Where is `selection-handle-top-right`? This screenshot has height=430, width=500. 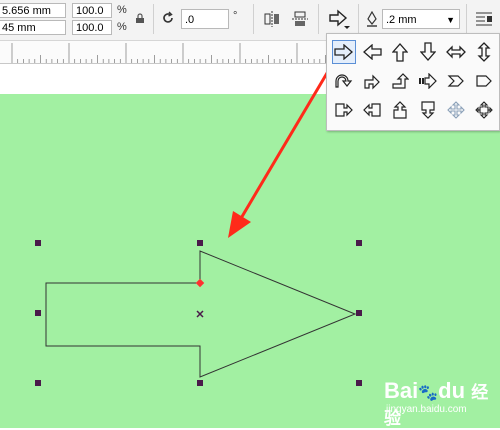
selection-handle-top-right is located at coordinates (359, 243).